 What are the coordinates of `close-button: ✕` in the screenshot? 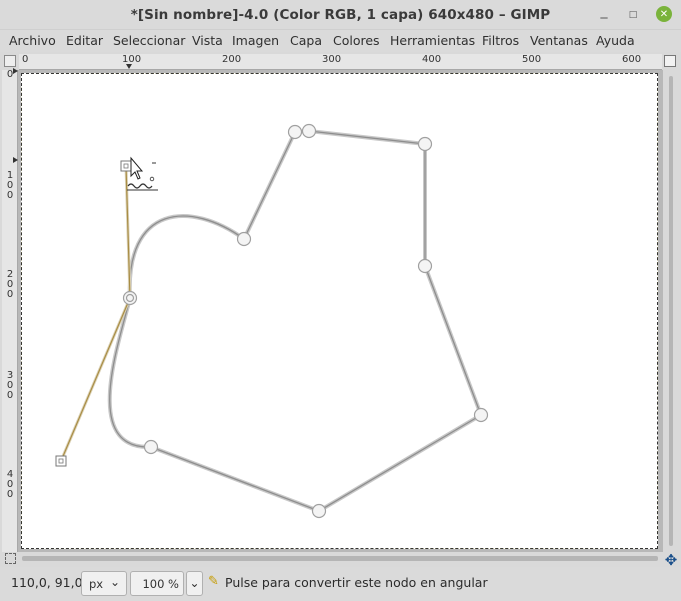 It's located at (664, 14).